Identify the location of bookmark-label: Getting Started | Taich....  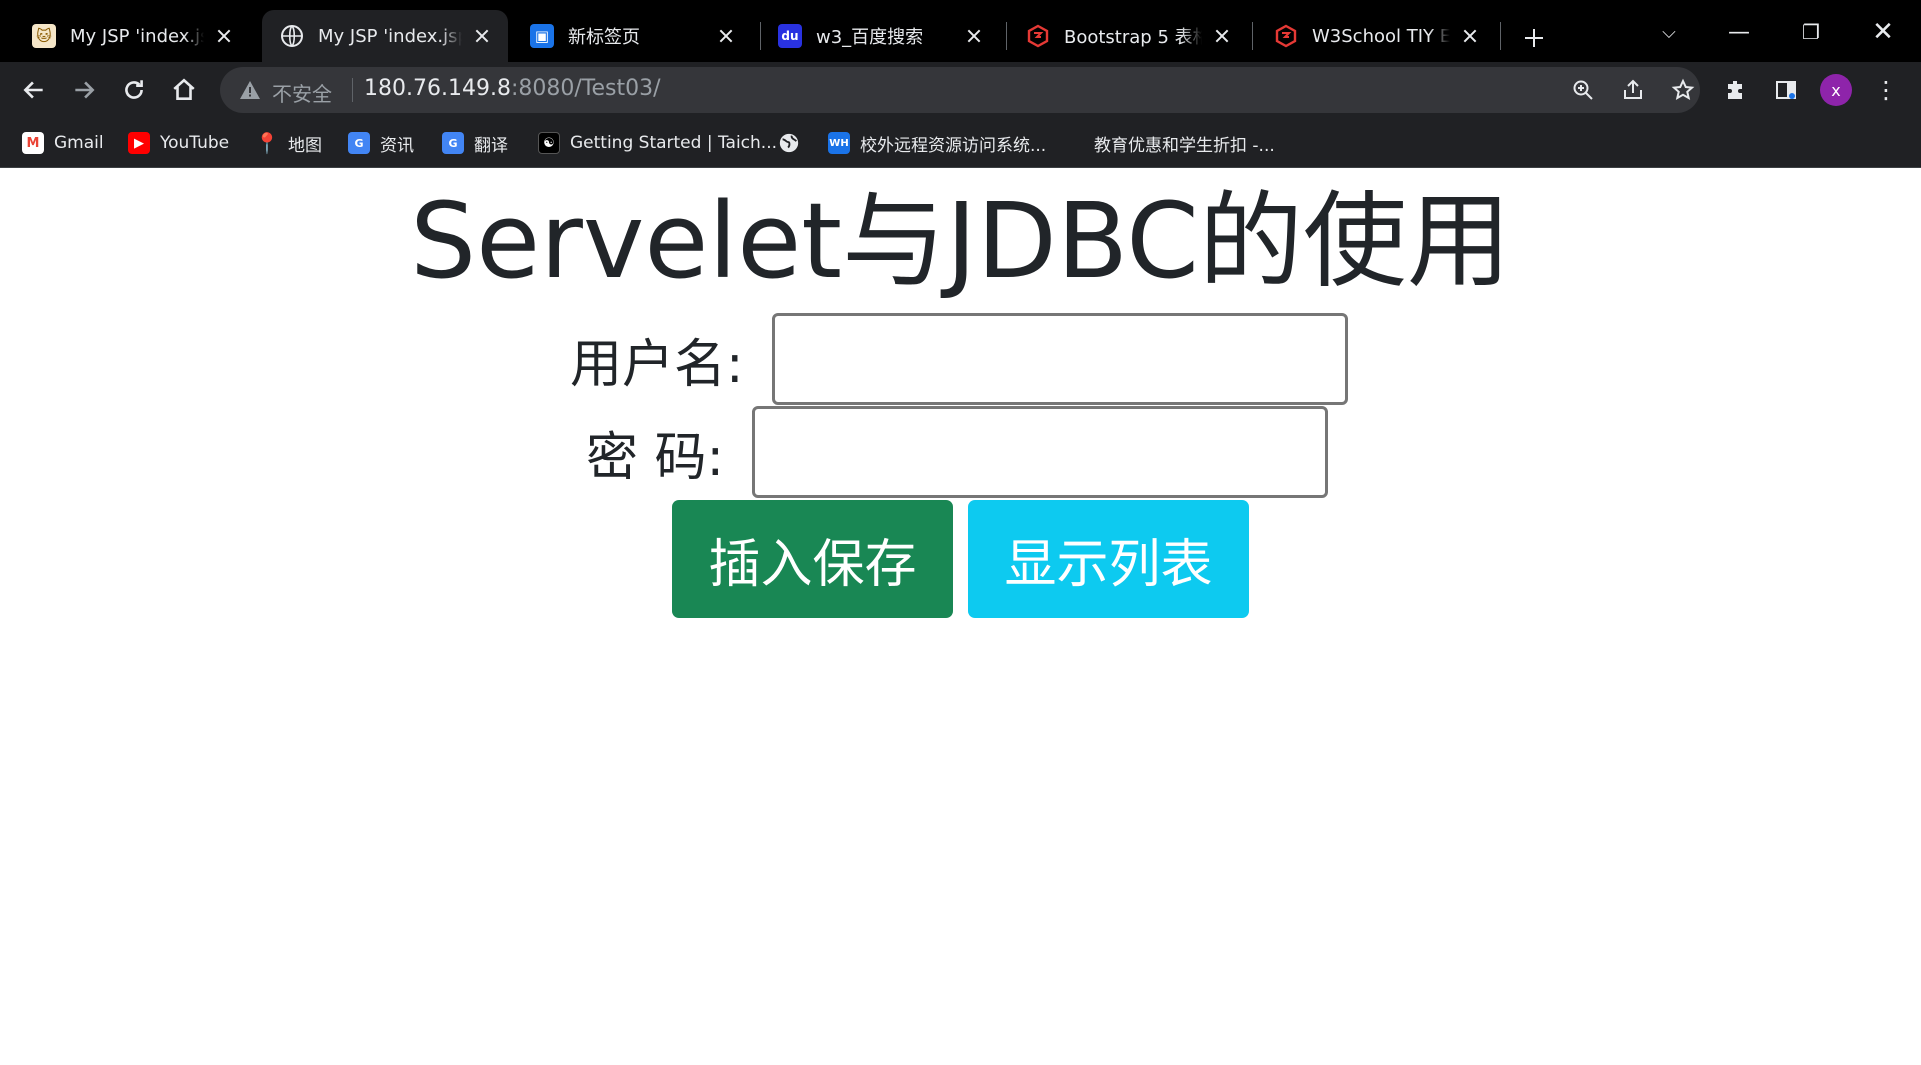
(674, 143).